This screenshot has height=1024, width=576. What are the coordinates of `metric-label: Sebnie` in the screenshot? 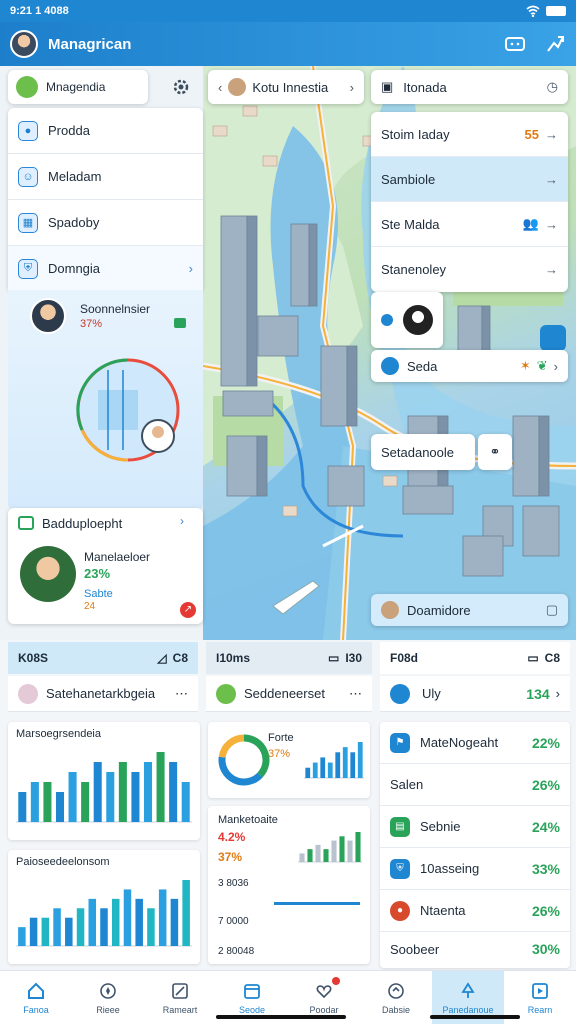 It's located at (440, 826).